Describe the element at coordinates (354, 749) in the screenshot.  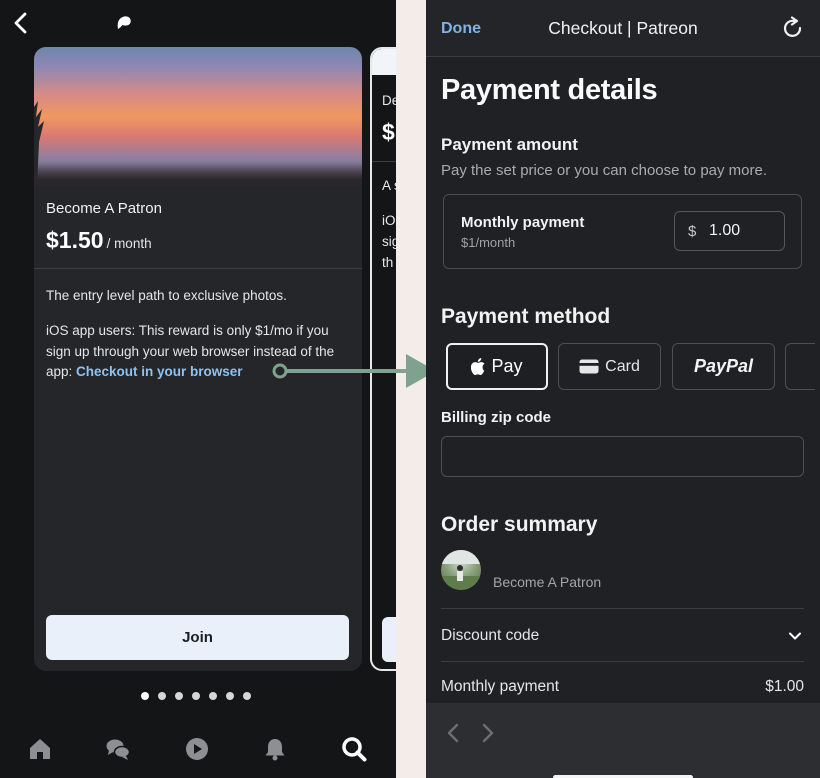
I see `search-icon` at that location.